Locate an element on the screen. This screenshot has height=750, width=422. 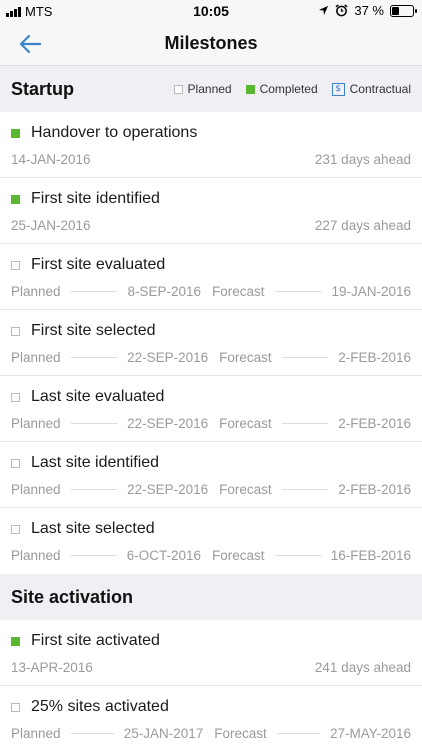
legend-contractual-label: Contractual is located at coordinates (380, 89).